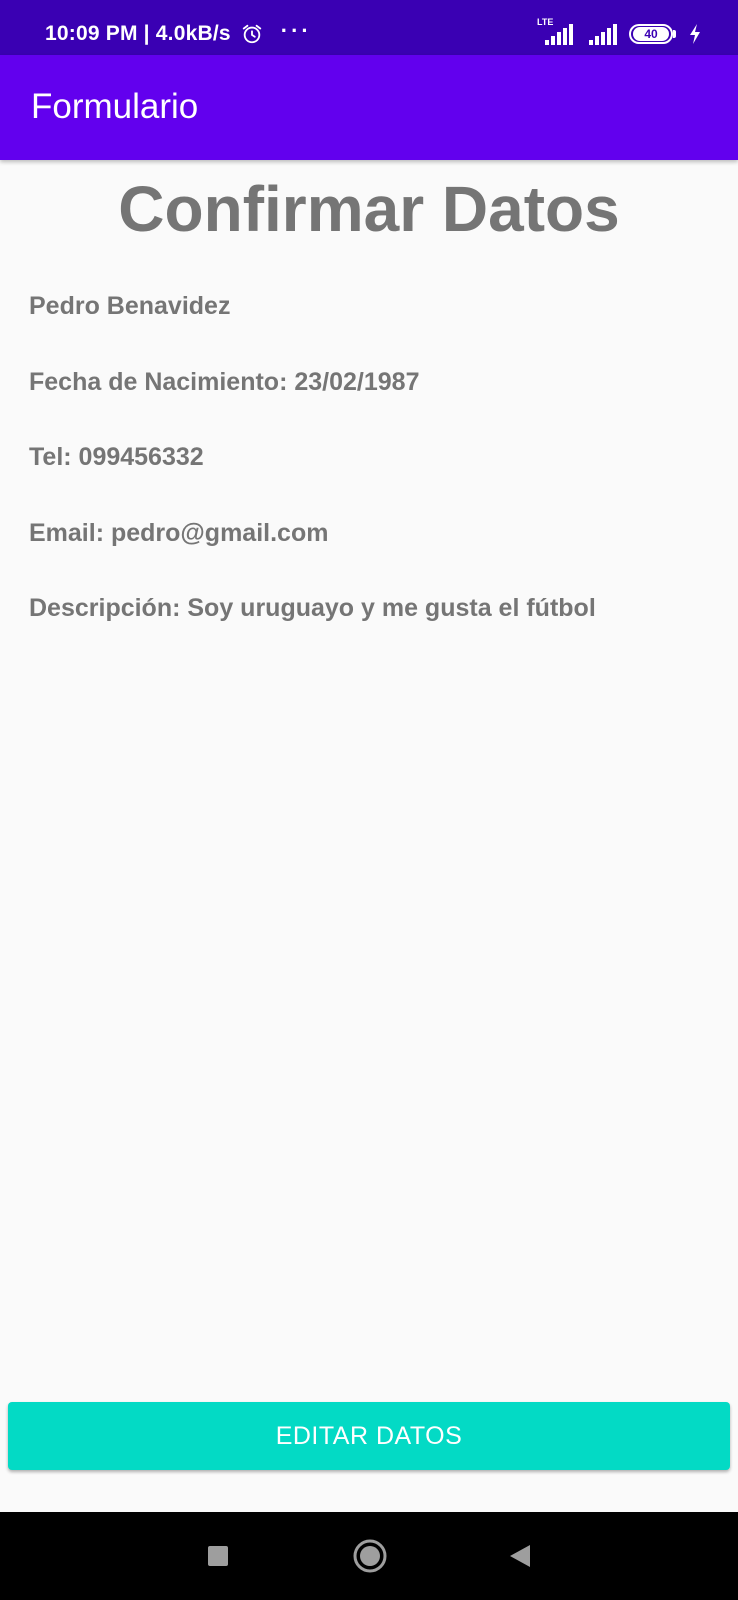 The height and width of the screenshot is (1600, 738). Describe the element at coordinates (369, 107) in the screenshot. I see `app-bar: Formulario` at that location.